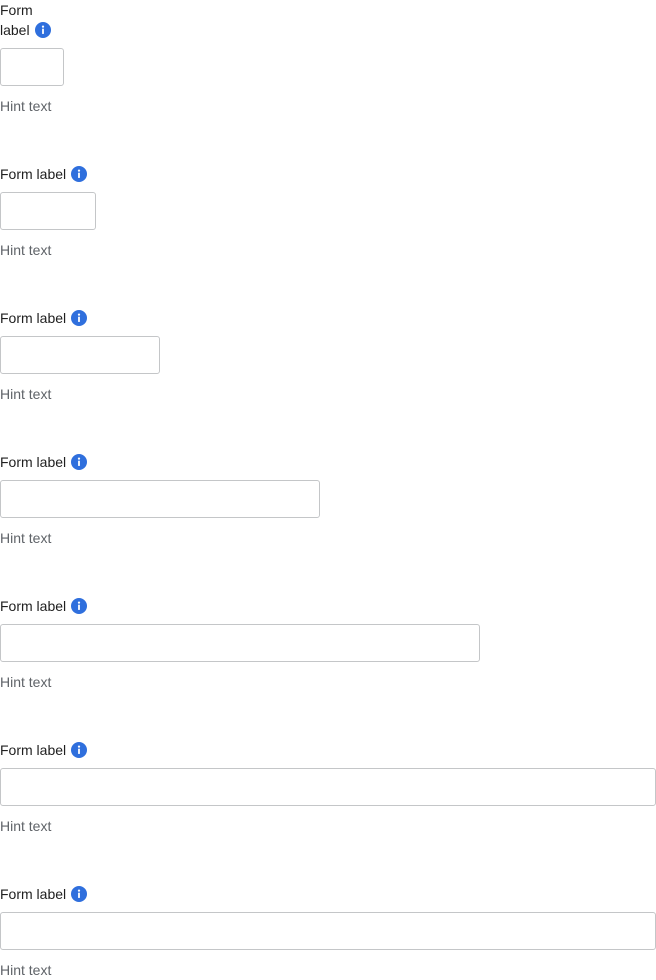 This screenshot has width=656, height=980. What do you see at coordinates (16, 10) in the screenshot?
I see `form-label-text-line1: Form` at bounding box center [16, 10].